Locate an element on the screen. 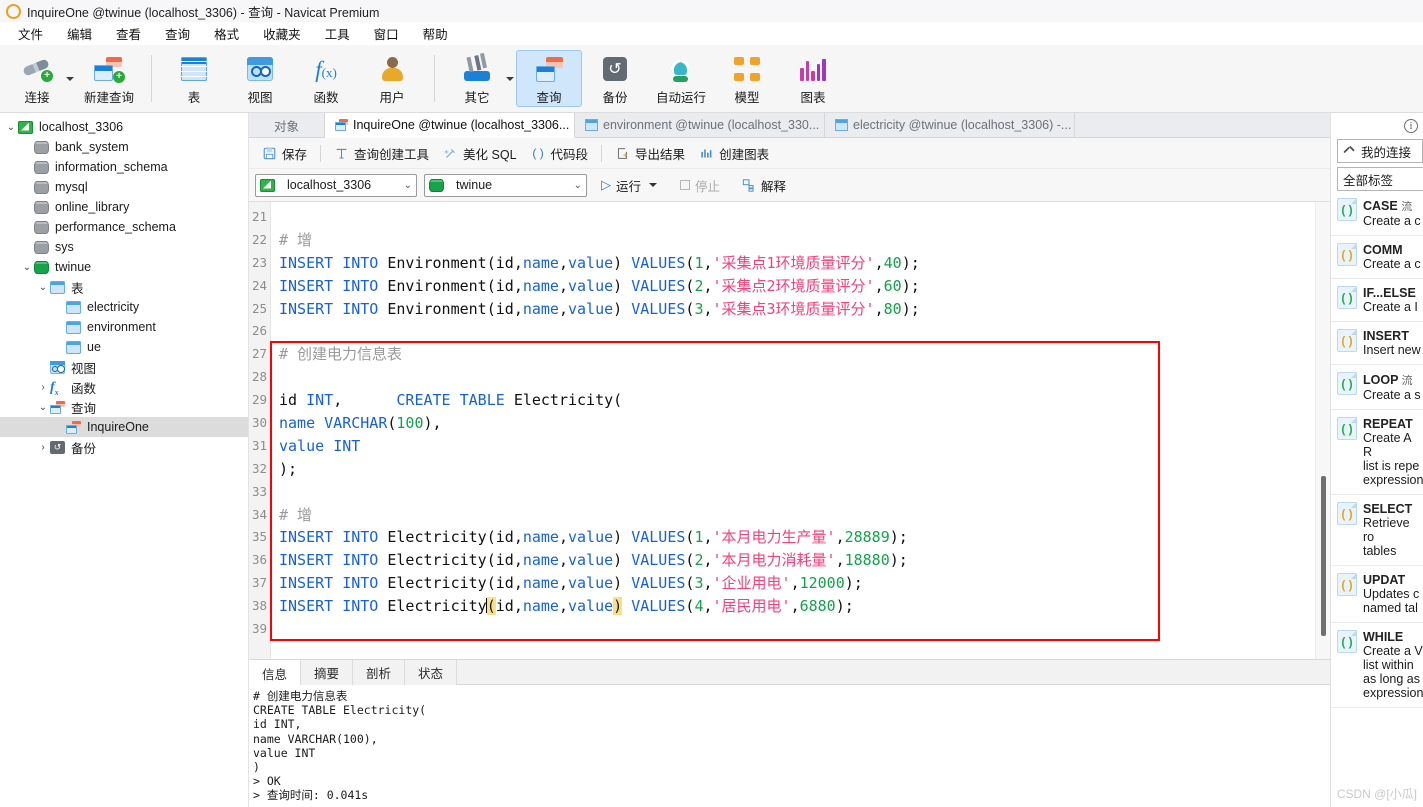  tree-node-备份: › ↺ 备份 is located at coordinates (124, 447).